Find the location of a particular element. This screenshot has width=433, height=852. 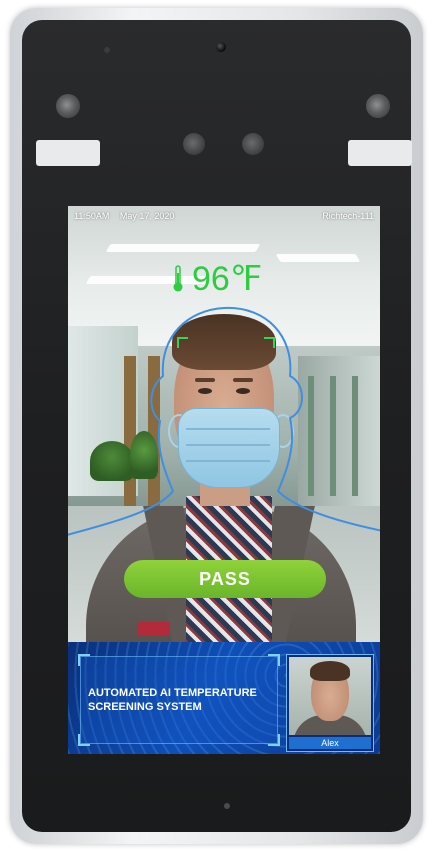

temperature-value: 96 is located at coordinates (211, 278).